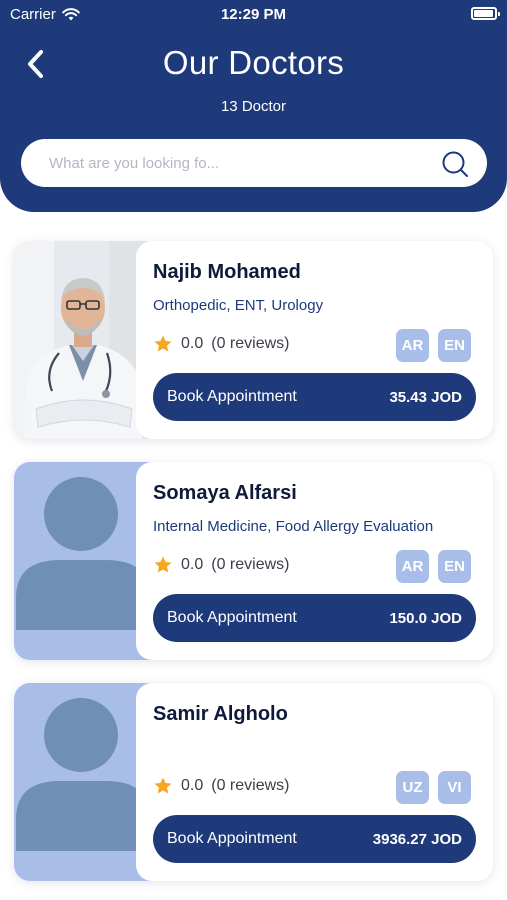 The height and width of the screenshot is (900, 507). What do you see at coordinates (417, 839) in the screenshot?
I see `appointment-price: 3936.27 JOD` at bounding box center [417, 839].